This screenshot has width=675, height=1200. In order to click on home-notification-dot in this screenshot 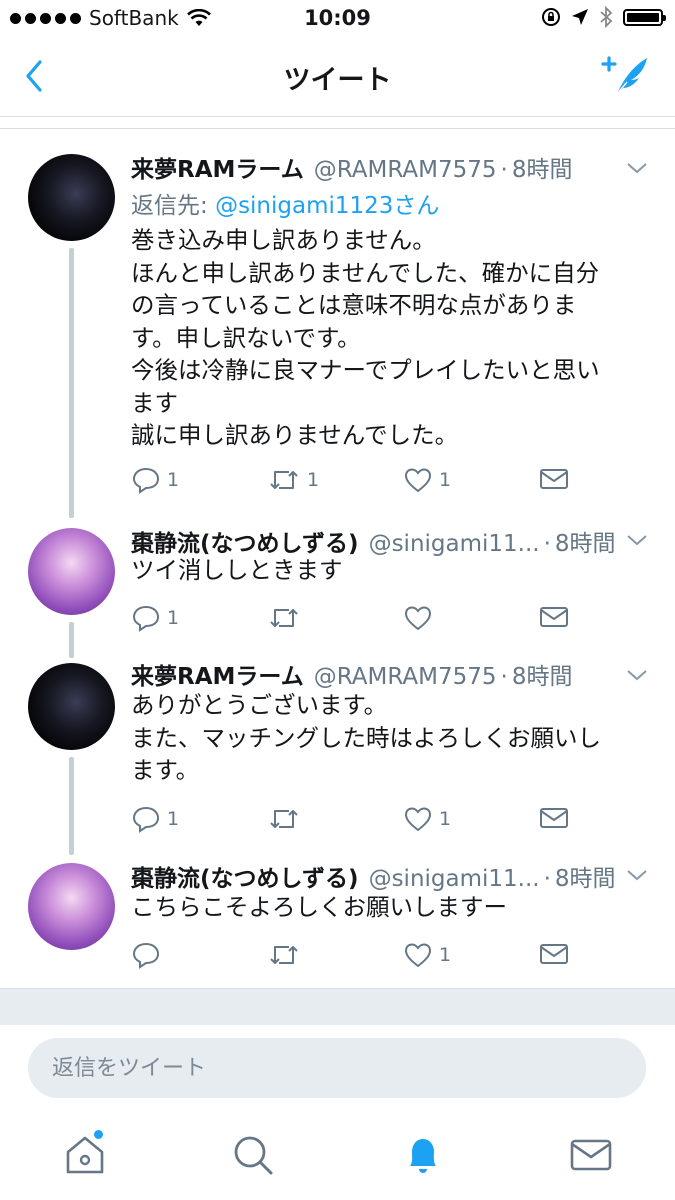, I will do `click(98, 1134)`.